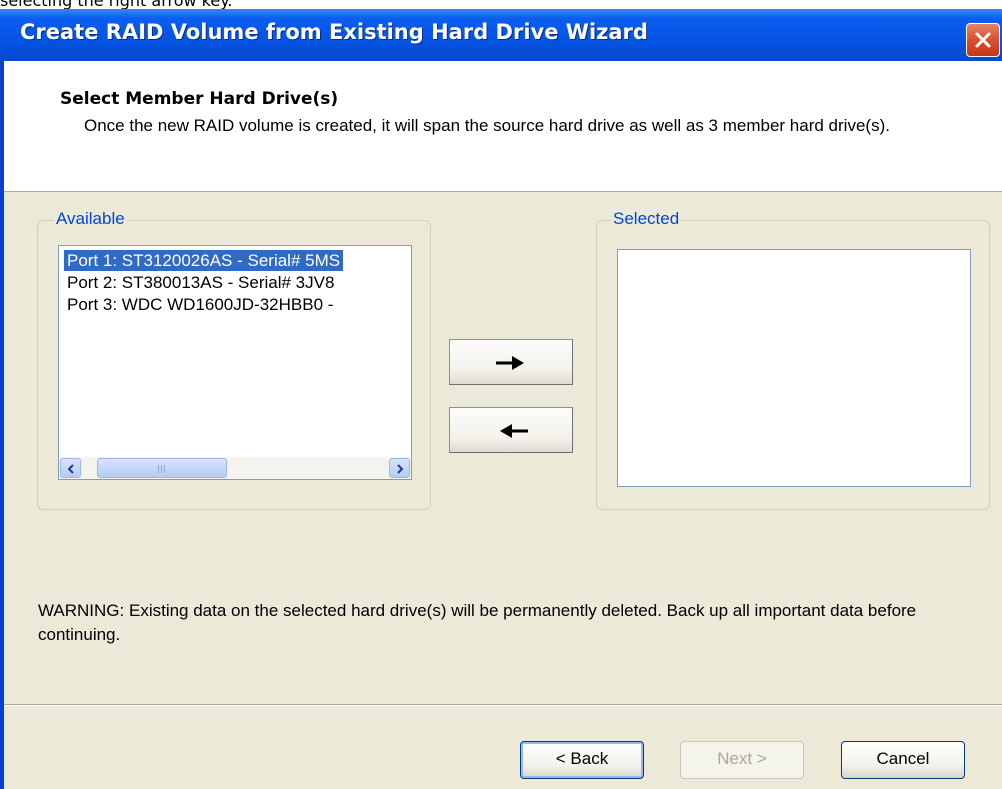 The height and width of the screenshot is (789, 1002). What do you see at coordinates (794, 368) in the screenshot?
I see `selected-listbox` at bounding box center [794, 368].